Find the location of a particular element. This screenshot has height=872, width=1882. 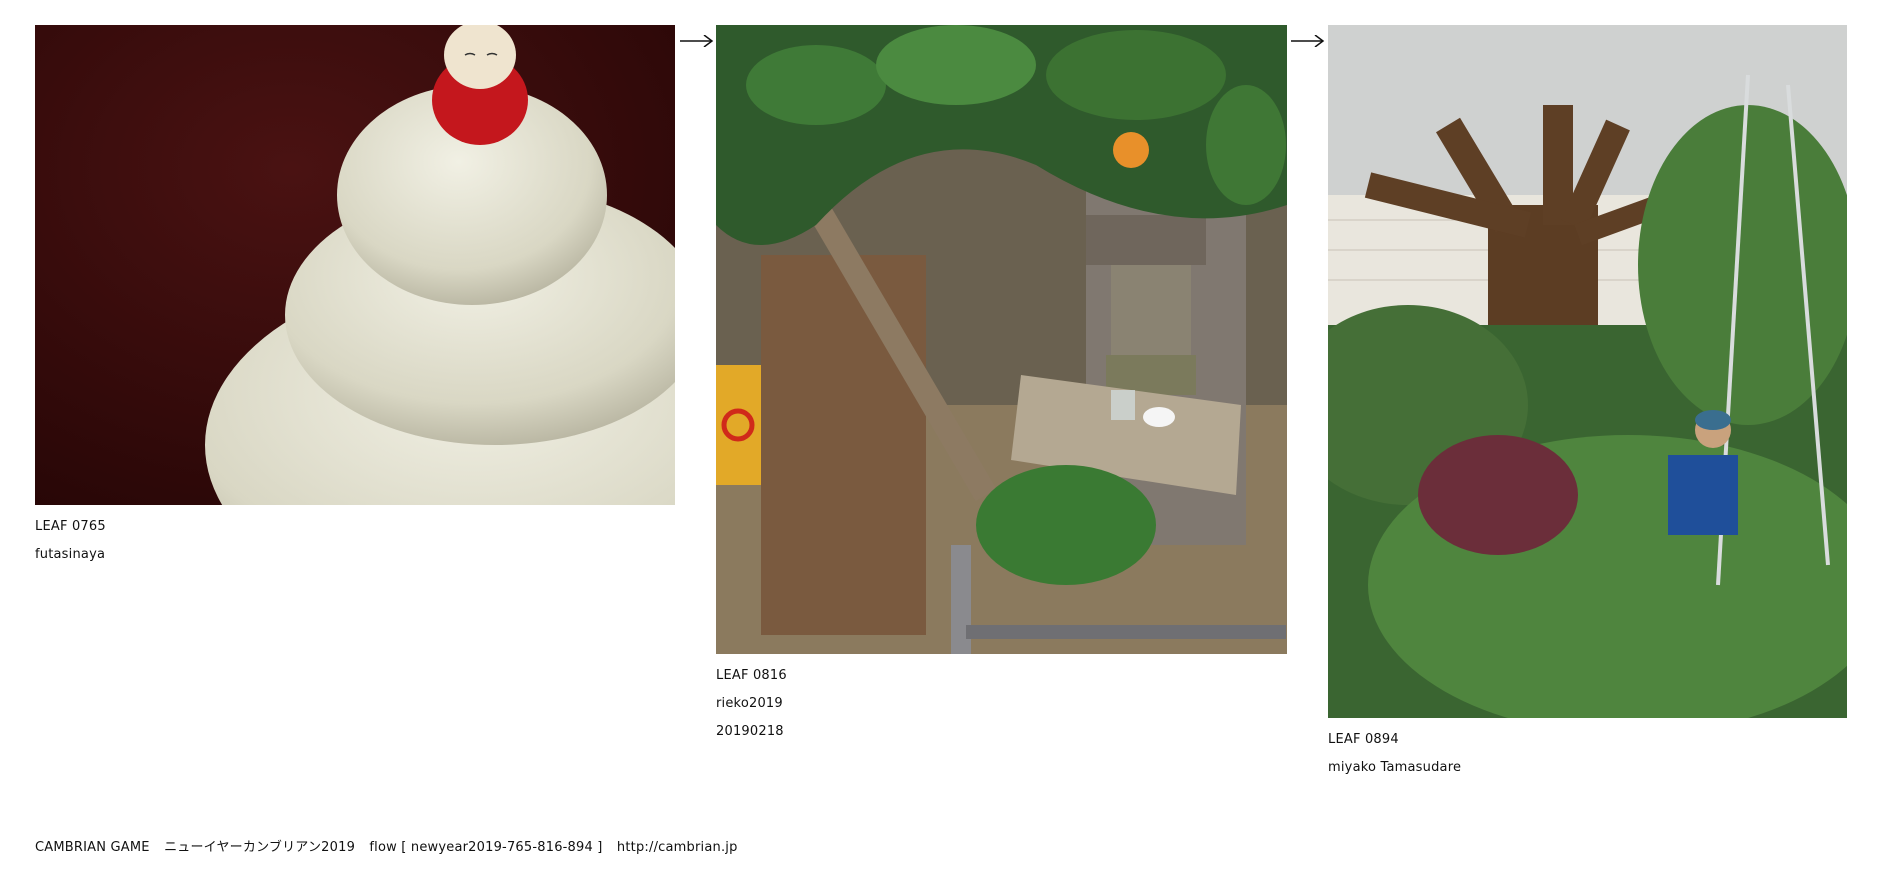

leaf-author: rieko2019 is located at coordinates (1001, 704).